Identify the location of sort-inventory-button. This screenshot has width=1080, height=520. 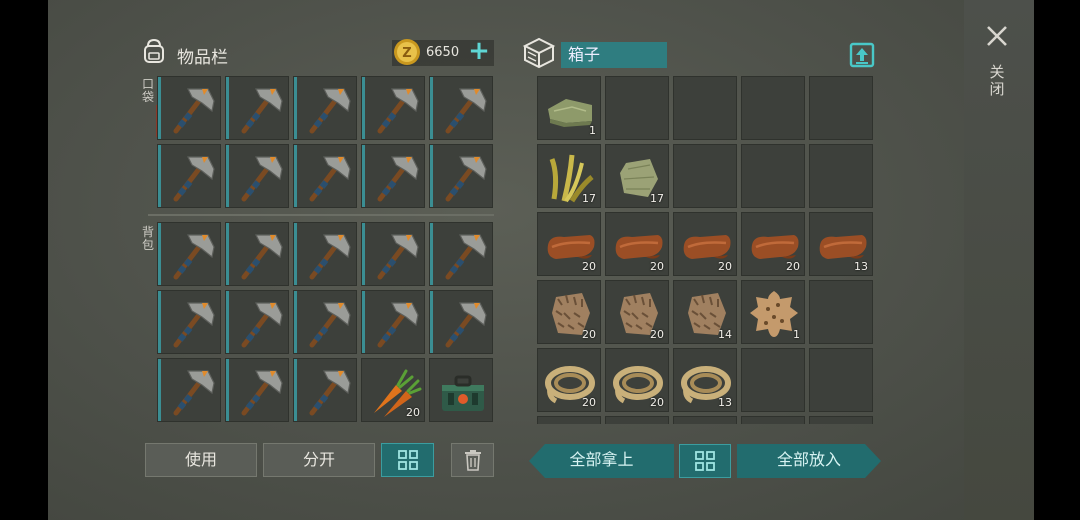
(407, 460).